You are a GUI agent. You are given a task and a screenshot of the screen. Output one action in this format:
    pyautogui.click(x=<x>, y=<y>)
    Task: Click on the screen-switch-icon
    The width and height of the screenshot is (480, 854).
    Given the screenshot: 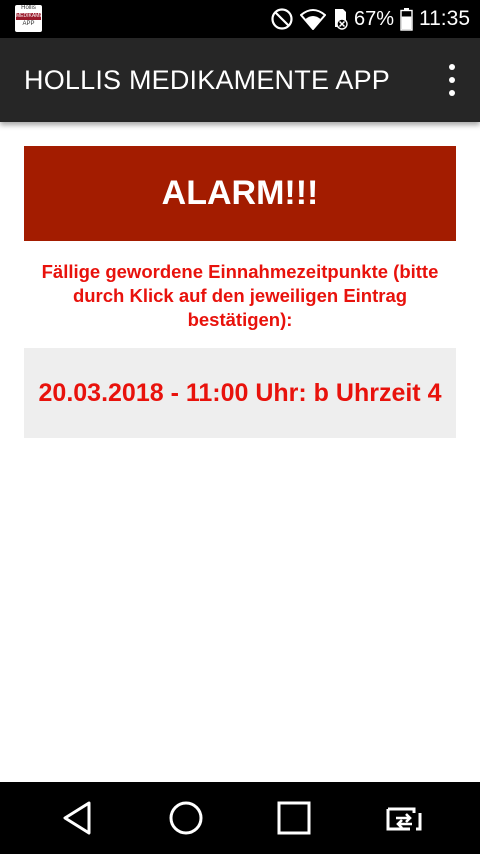 What is the action you would take?
    pyautogui.click(x=404, y=819)
    